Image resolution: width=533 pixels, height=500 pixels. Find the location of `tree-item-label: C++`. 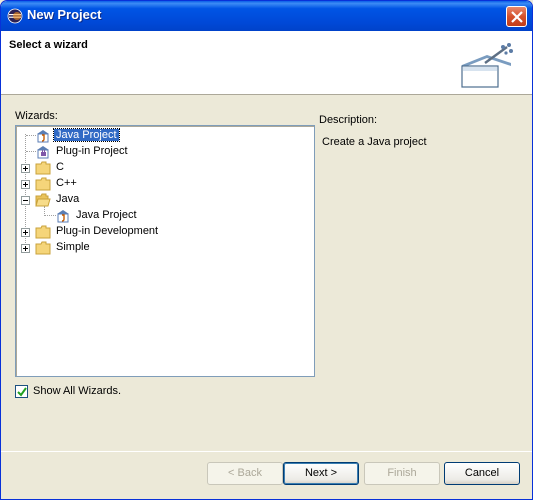

tree-item-label: C++ is located at coordinates (66, 183).